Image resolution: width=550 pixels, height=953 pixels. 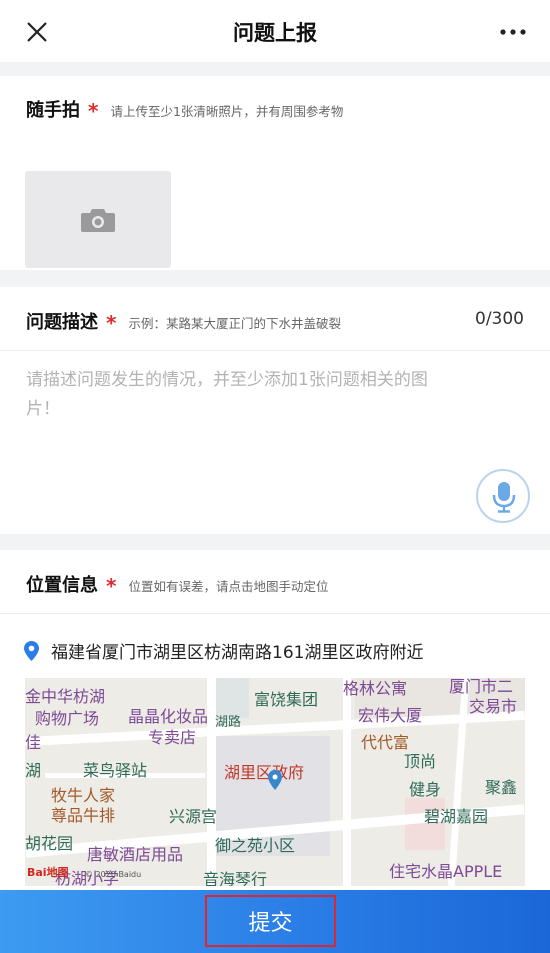 I want to click on location-hint: 位置如有误差，请点击地图手动定位, so click(x=228, y=586).